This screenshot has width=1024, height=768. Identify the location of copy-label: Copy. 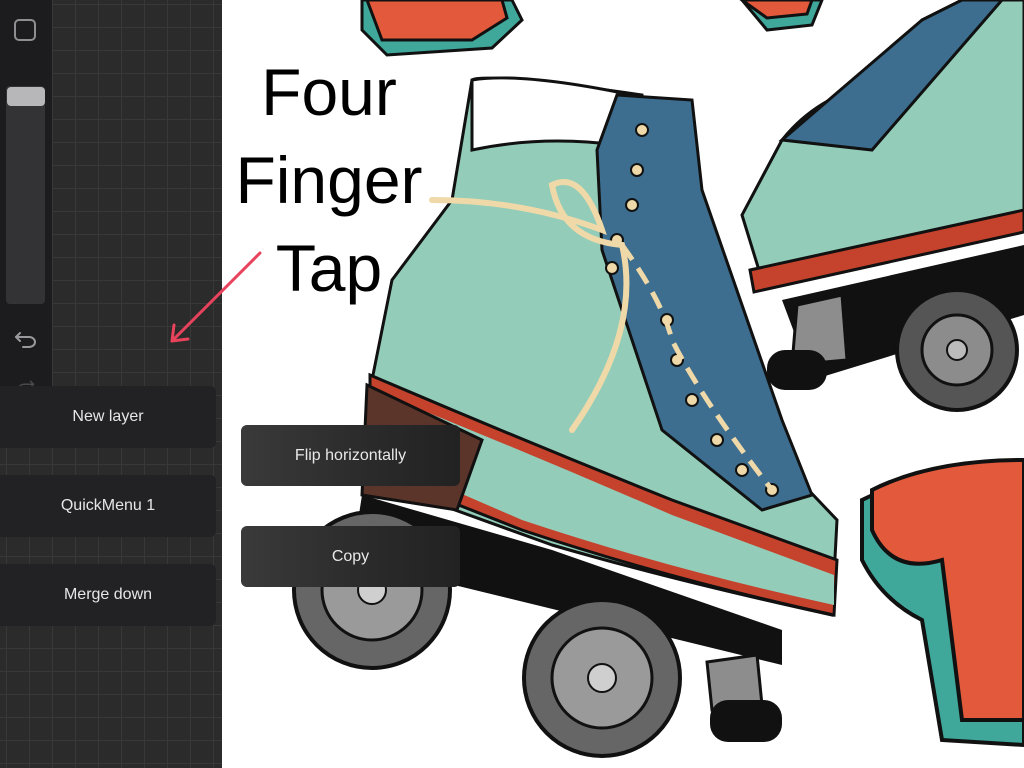
(350, 556).